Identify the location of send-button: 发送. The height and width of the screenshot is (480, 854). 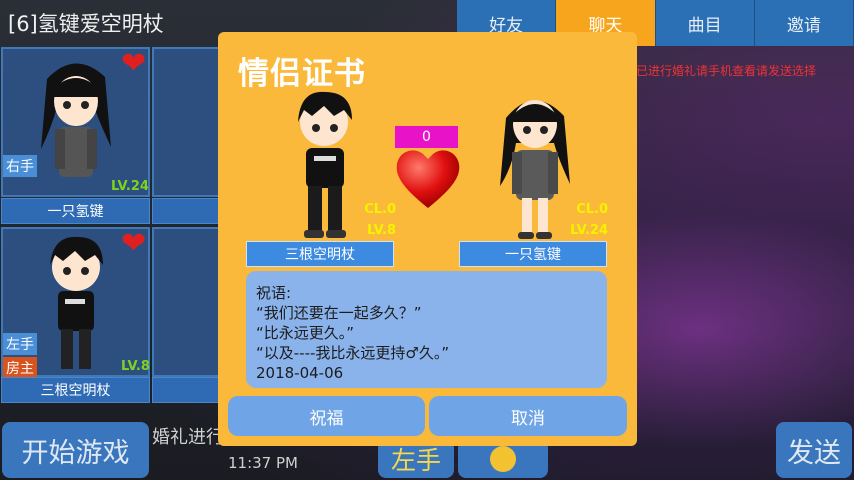
(814, 450).